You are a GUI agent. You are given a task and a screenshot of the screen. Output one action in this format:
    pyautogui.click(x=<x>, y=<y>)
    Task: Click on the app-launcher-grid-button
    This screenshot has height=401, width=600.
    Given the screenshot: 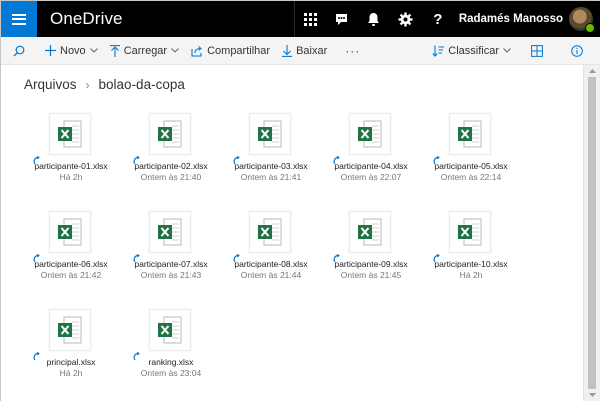 What is the action you would take?
    pyautogui.click(x=309, y=19)
    